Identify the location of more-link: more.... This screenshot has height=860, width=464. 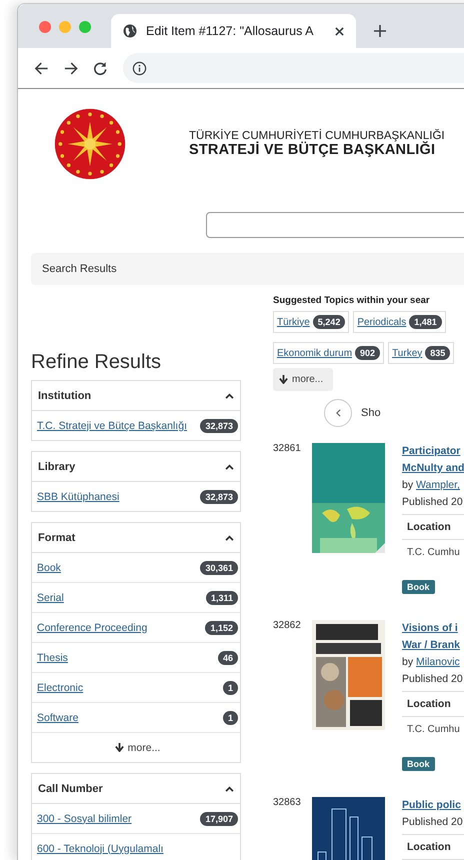
(137, 748).